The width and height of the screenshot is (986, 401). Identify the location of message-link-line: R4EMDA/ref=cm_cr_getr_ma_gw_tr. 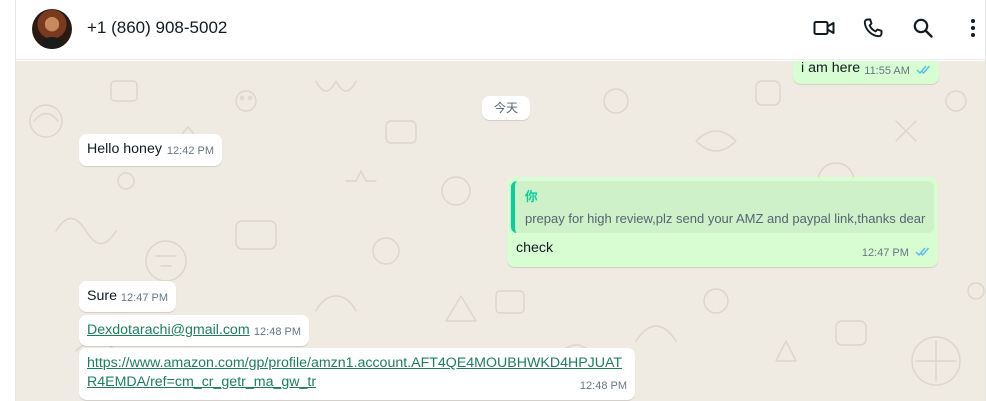
(354, 382).